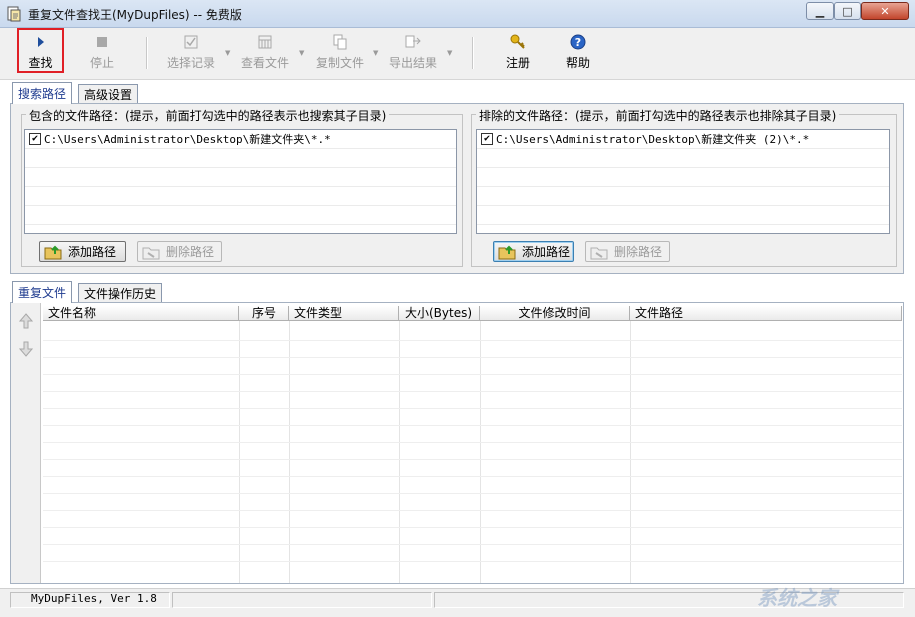  Describe the element at coordinates (340, 42) in the screenshot. I see `copy-icon` at that location.